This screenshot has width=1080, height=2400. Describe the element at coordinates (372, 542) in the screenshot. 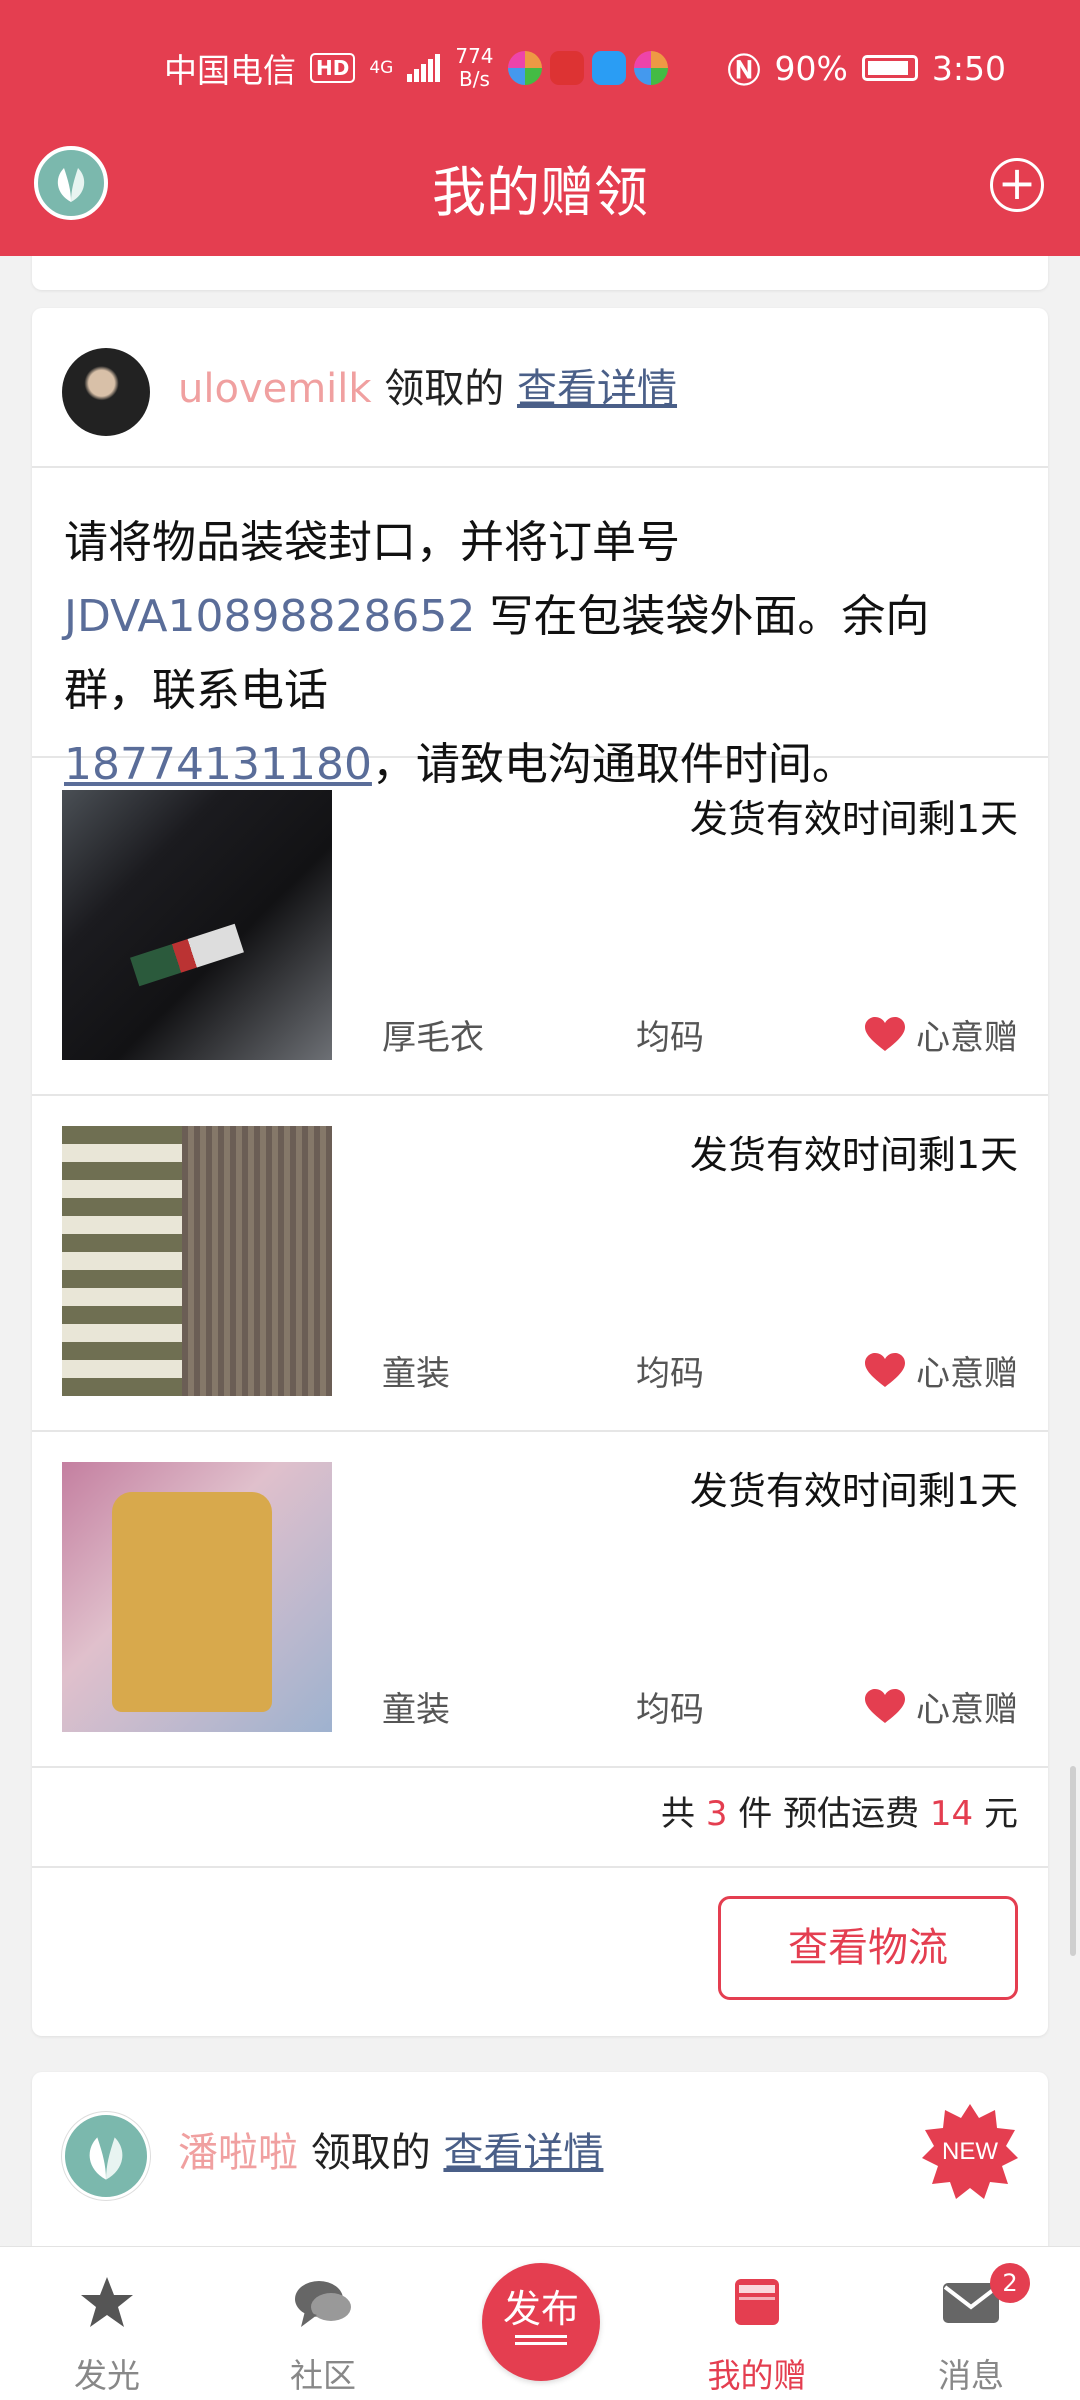

I see `instruction-text: 请将物品装袋封口，并将订单号` at that location.